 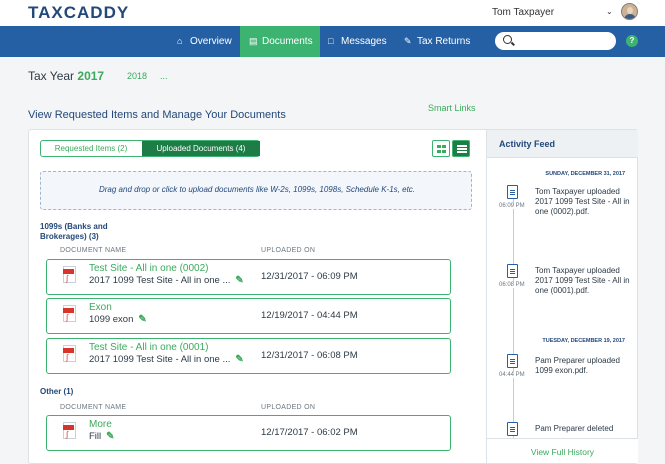 I want to click on tax-year-selector: Tax Year 2017, so click(x=66, y=76).